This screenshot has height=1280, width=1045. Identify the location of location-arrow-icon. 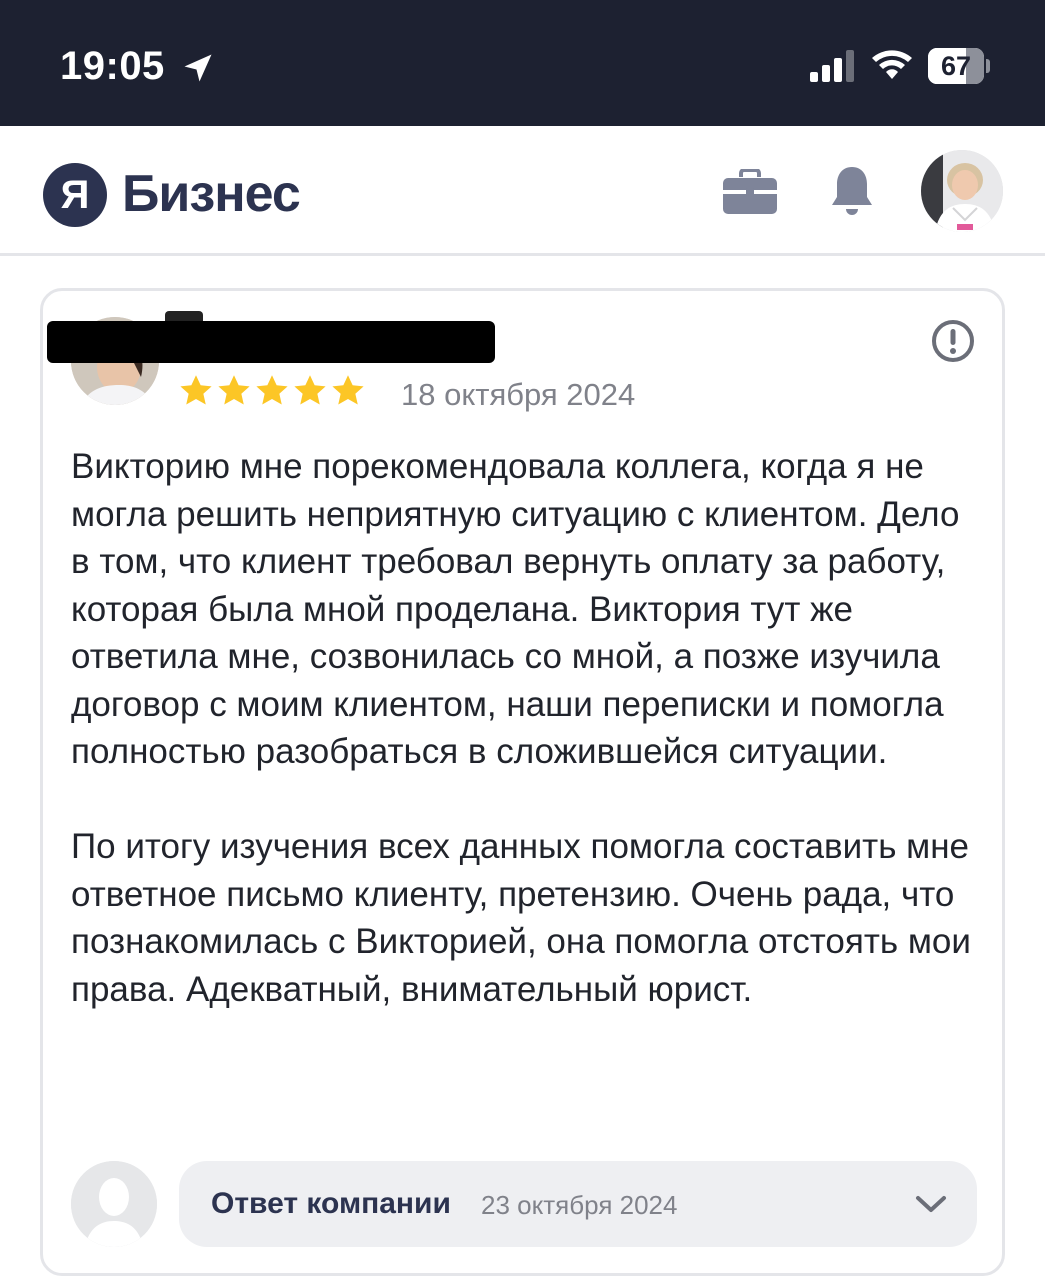
(198, 68).